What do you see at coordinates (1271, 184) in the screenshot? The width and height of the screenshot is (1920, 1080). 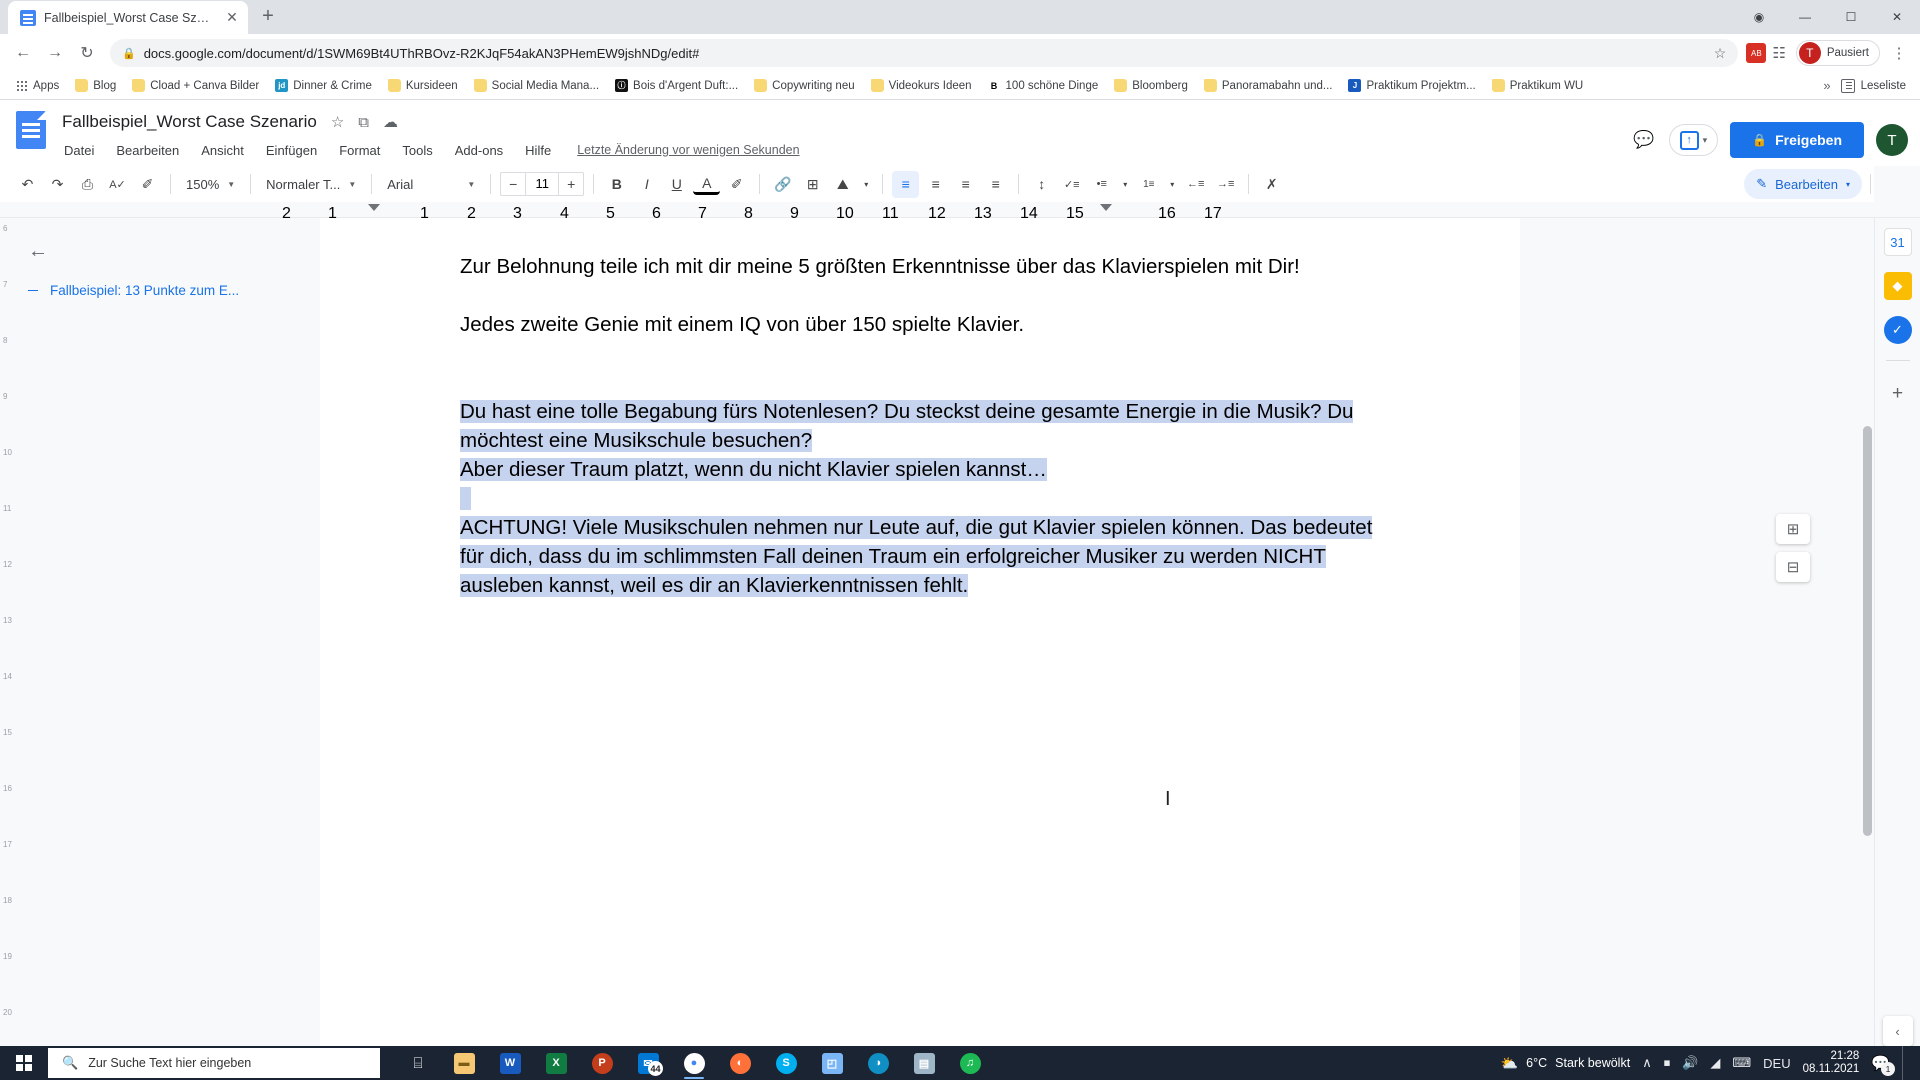 I see `clear-formatting-button: ✗` at bounding box center [1271, 184].